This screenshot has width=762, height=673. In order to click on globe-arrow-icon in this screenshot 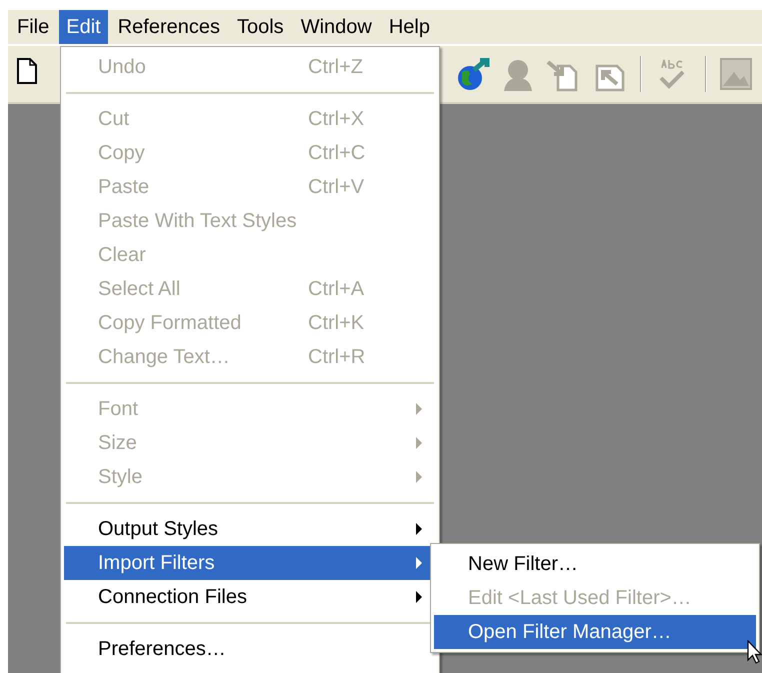, I will do `click(474, 75)`.